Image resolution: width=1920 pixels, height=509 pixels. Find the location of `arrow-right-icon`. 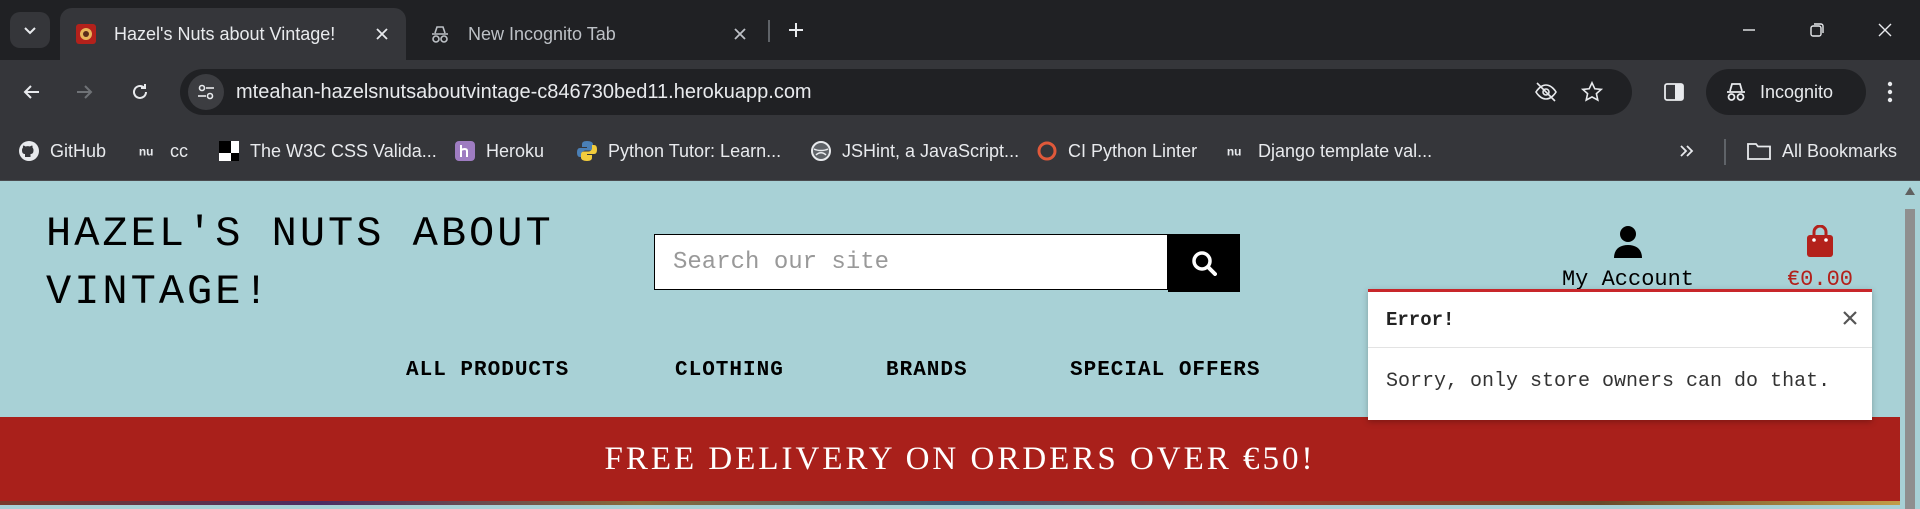

arrow-right-icon is located at coordinates (85, 92).